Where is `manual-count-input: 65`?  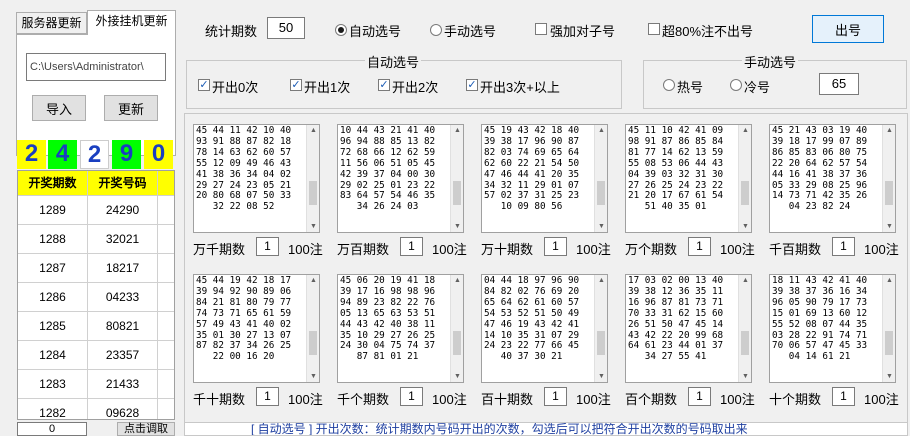
manual-count-input: 65 is located at coordinates (839, 84).